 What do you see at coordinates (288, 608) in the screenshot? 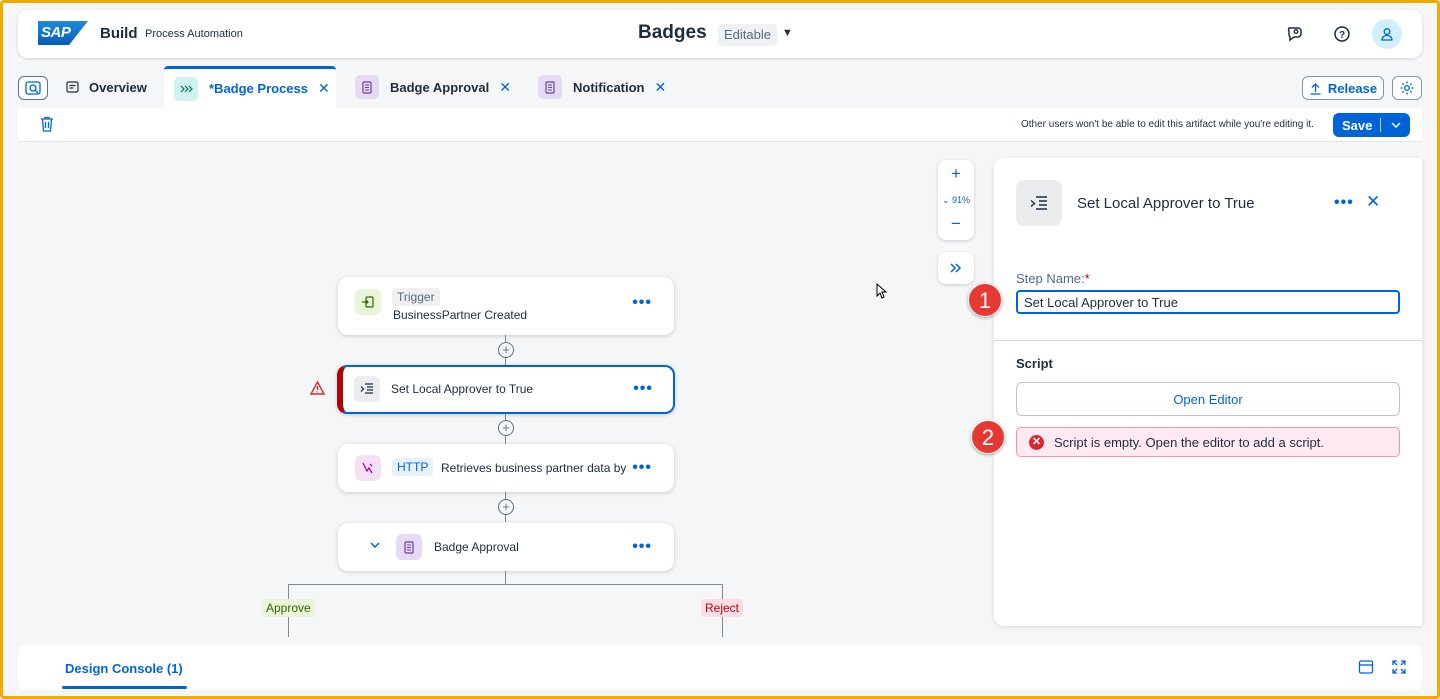
I see `approve-branch-label: Approve` at bounding box center [288, 608].